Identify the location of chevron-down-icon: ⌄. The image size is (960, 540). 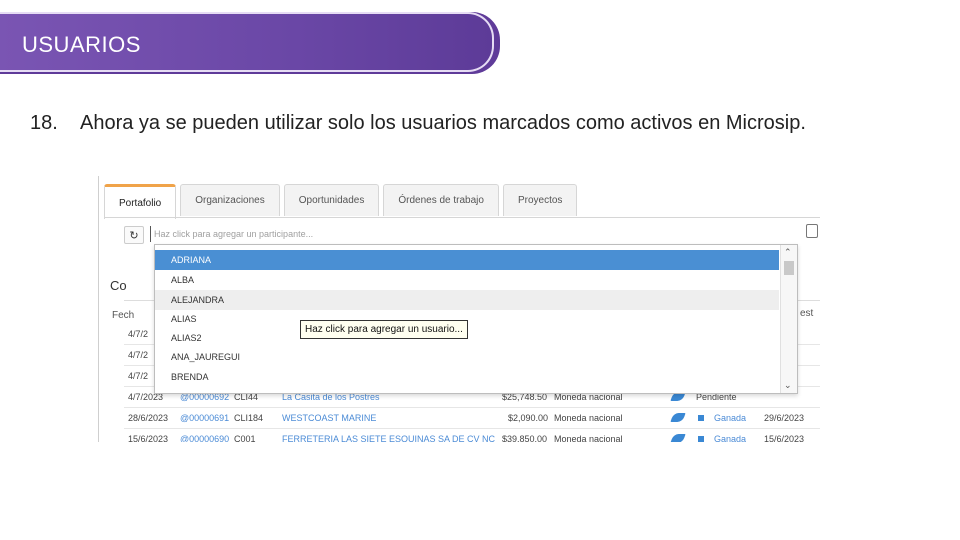
(788, 385).